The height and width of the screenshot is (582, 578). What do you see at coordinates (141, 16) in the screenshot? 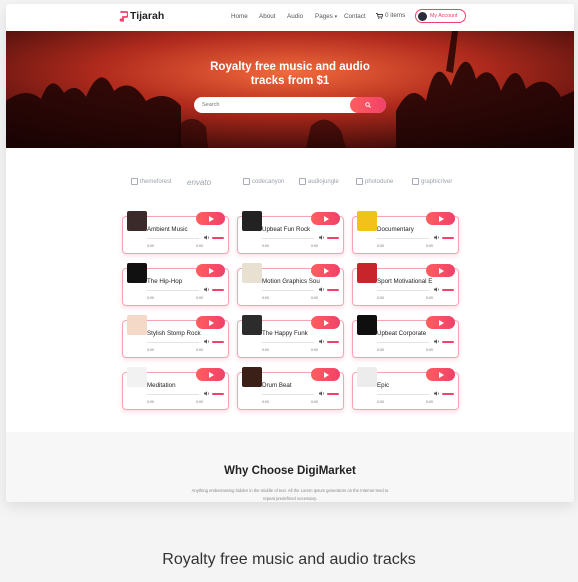
I see `logo: Tijarah` at bounding box center [141, 16].